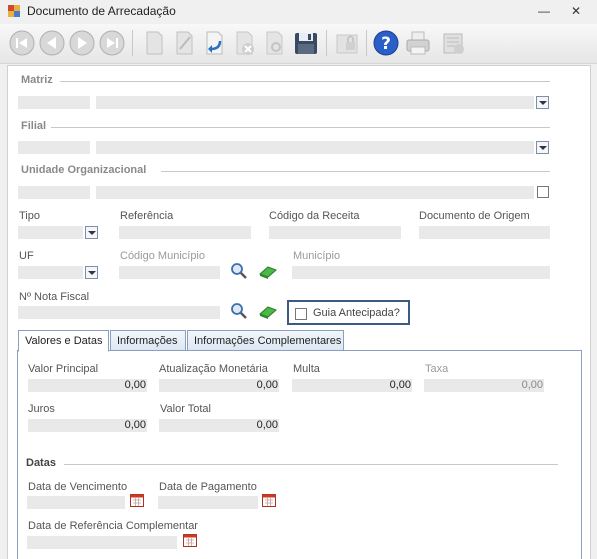 The height and width of the screenshot is (559, 597). Describe the element at coordinates (22, 43) in the screenshot. I see `first-record-icon` at that location.